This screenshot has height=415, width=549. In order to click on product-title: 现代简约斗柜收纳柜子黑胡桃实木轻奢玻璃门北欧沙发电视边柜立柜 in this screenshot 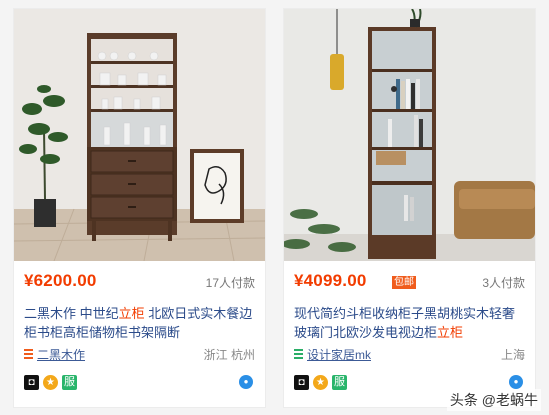, I will do `click(410, 323)`.